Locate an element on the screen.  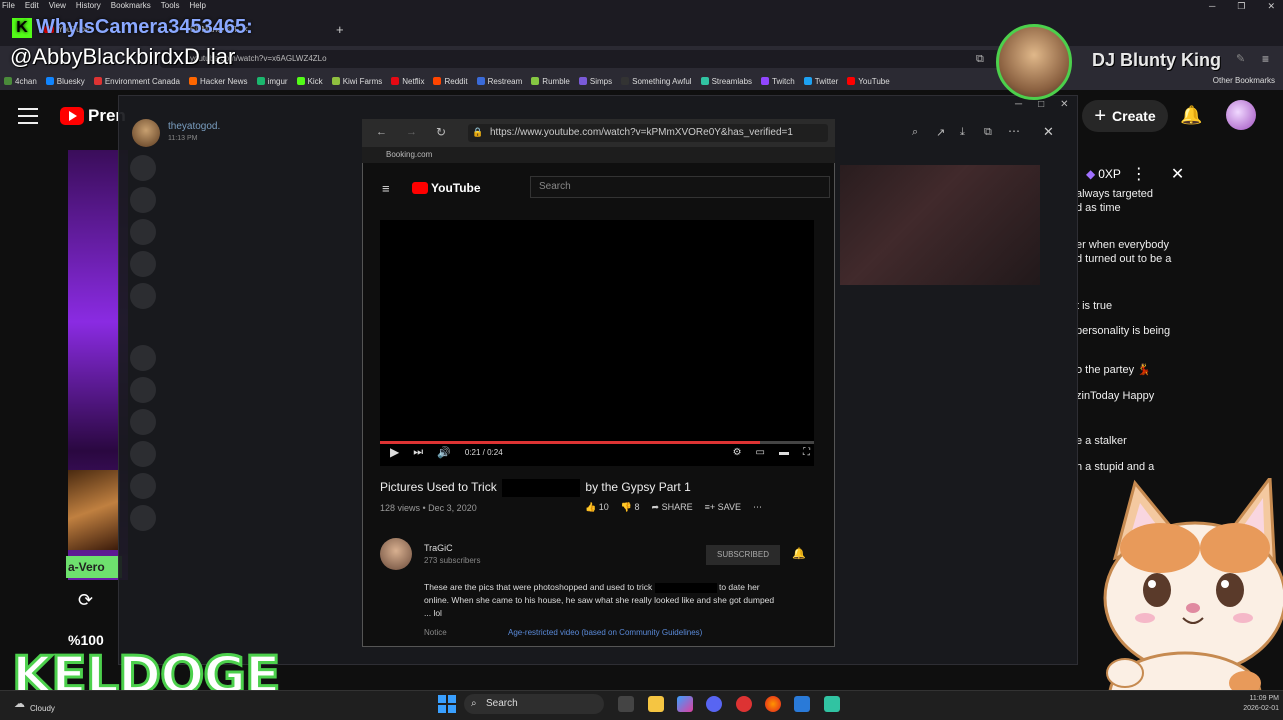
repeat-icon: ⟳ is located at coordinates (85, 600).